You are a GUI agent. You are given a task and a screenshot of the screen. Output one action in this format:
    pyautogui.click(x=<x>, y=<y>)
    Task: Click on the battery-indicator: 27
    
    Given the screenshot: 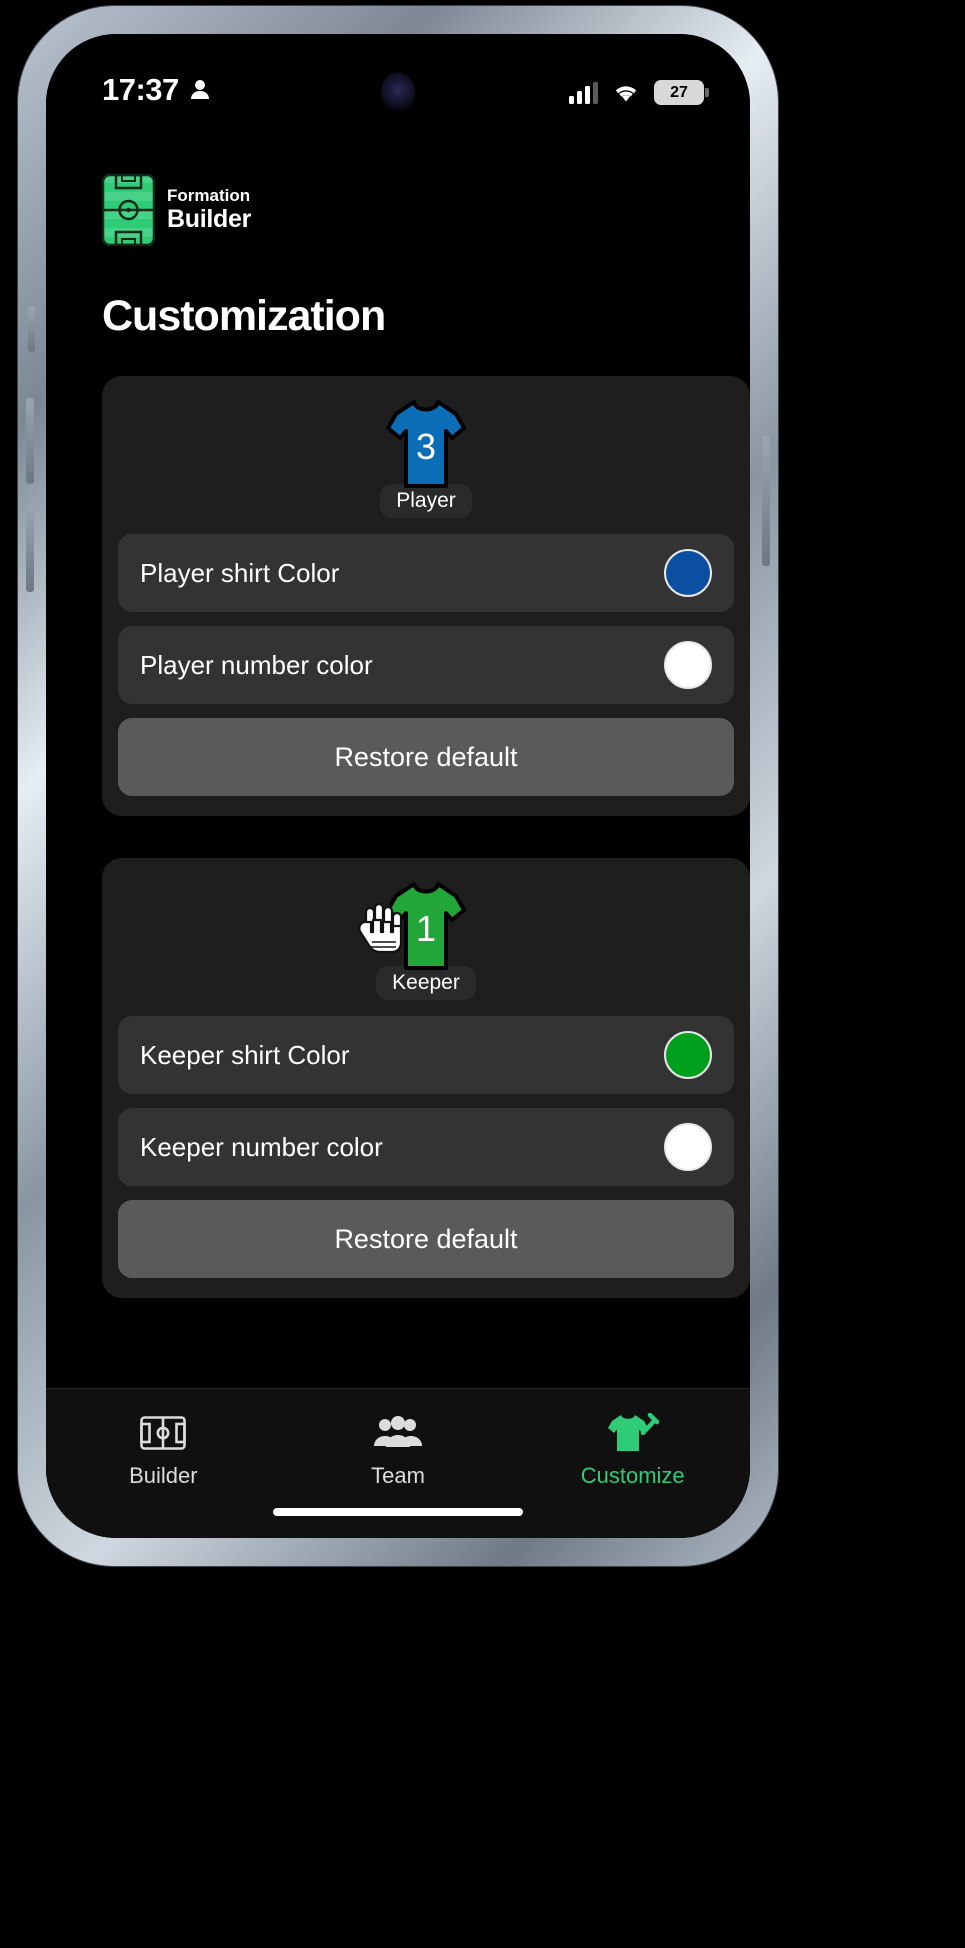 What is the action you would take?
    pyautogui.click(x=681, y=92)
    